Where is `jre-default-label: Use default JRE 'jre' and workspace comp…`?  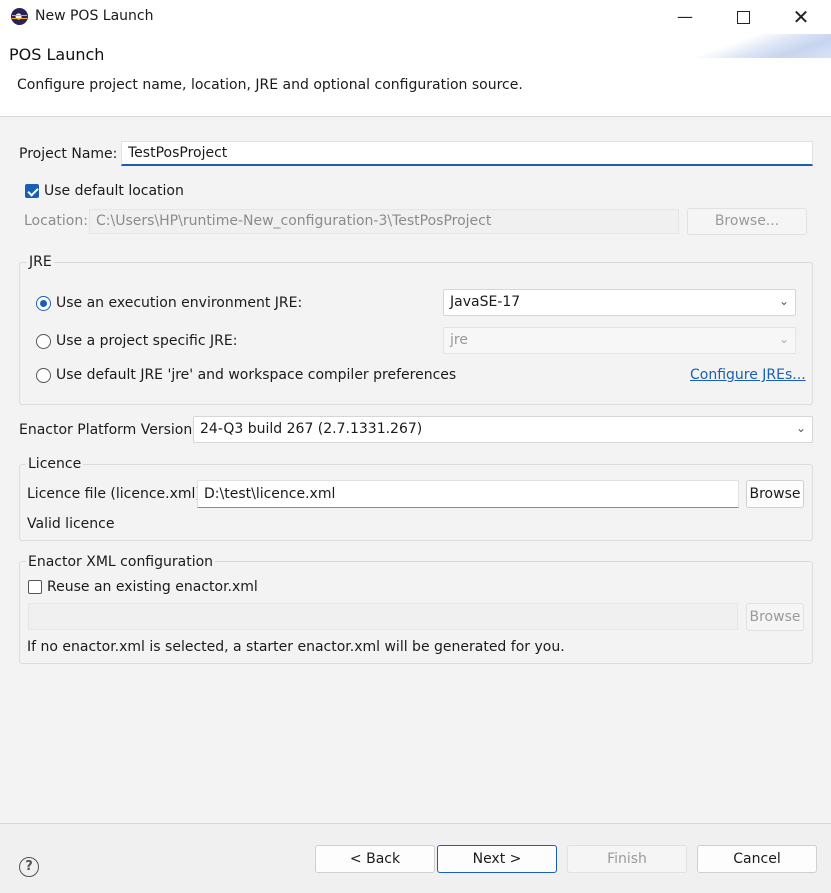
jre-default-label: Use default JRE 'jre' and workspace comp… is located at coordinates (256, 375).